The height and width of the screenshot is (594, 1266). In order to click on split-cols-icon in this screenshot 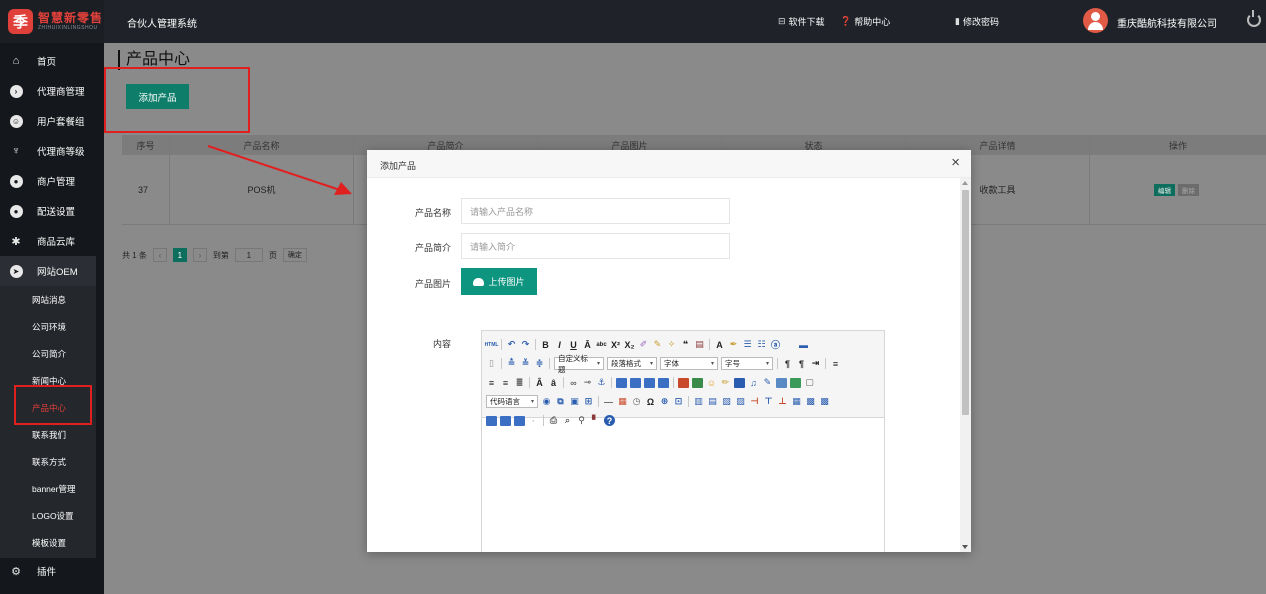, I will do `click(519, 420)`.